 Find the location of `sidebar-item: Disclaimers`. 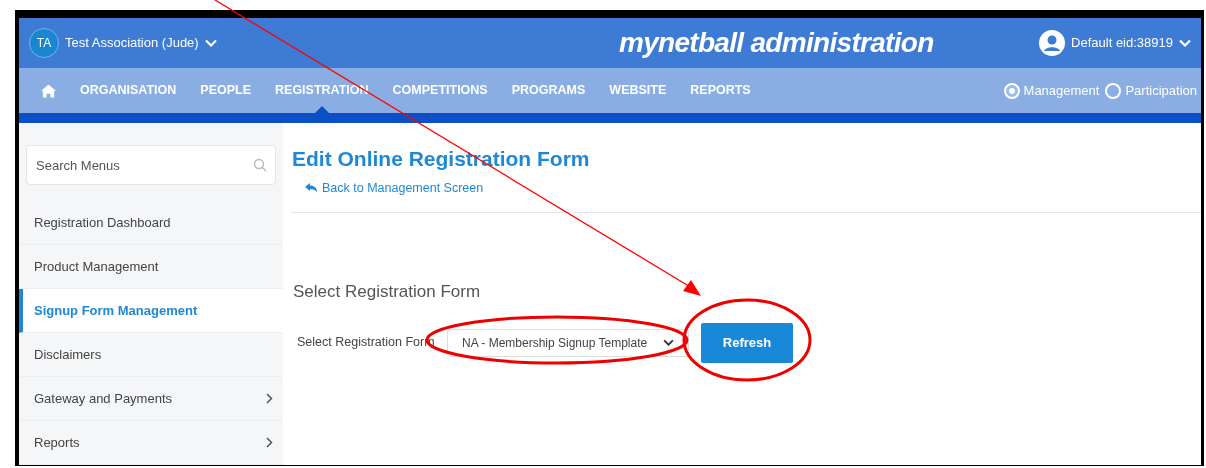

sidebar-item: Disclaimers is located at coordinates (151, 355).